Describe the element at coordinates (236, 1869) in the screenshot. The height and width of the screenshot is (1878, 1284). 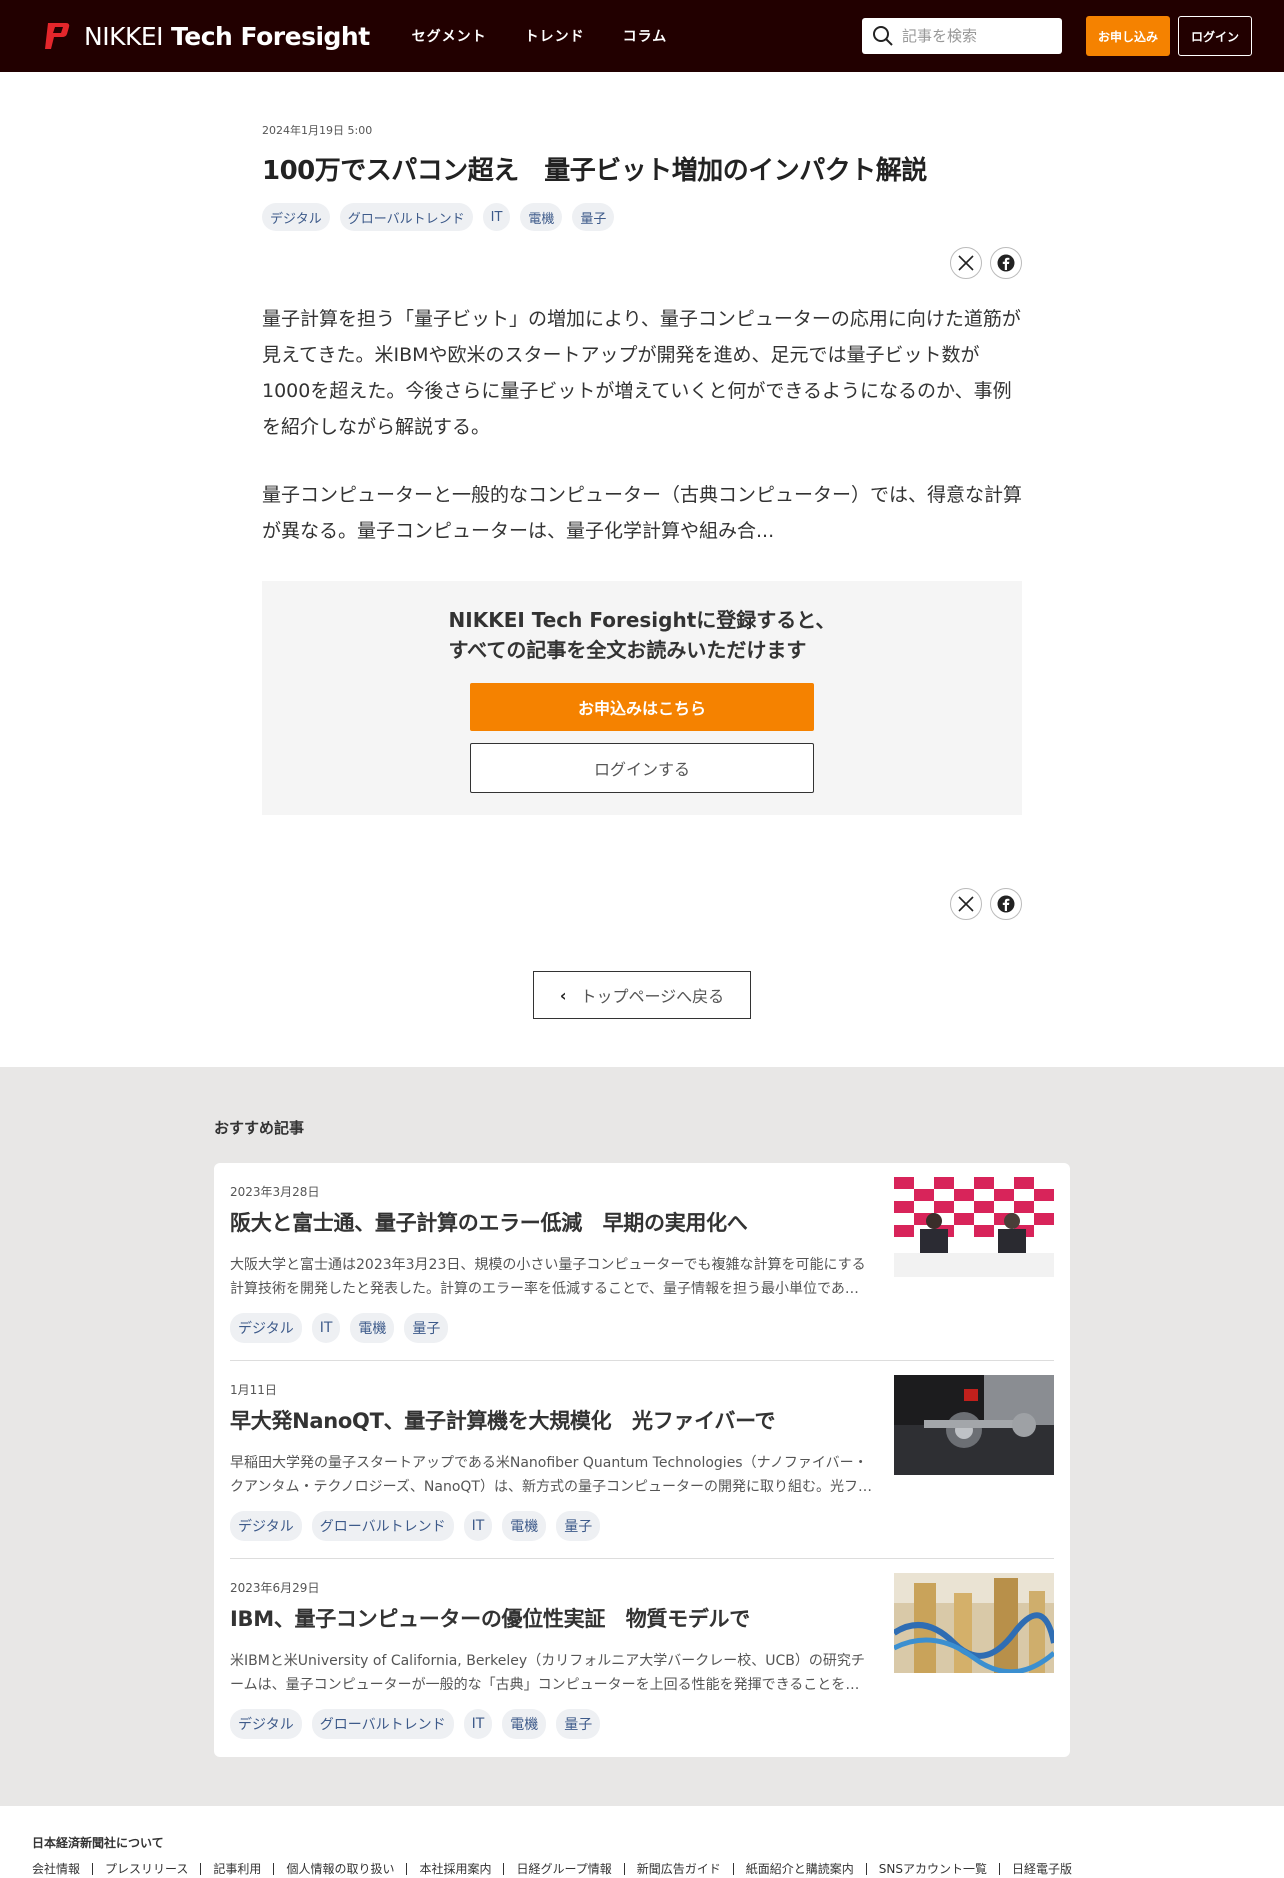
I see `footer-link-article-use: 記事利用` at that location.